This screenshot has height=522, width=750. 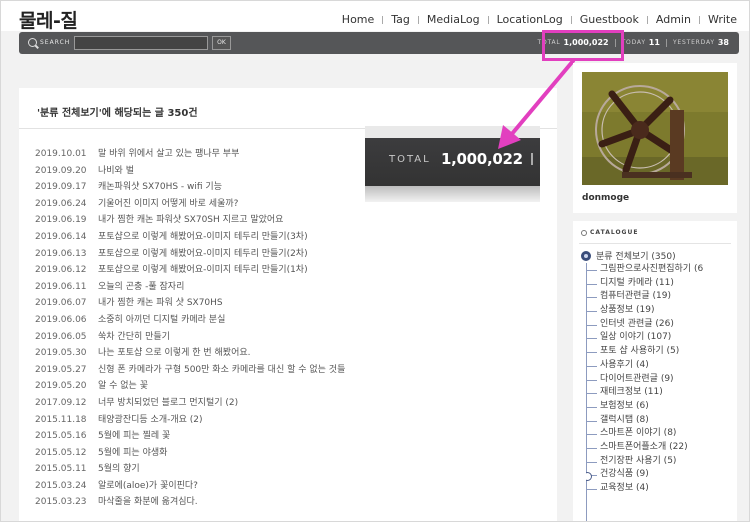 What do you see at coordinates (609, 19) in the screenshot?
I see `nav-guestbook: Guestbook` at bounding box center [609, 19].